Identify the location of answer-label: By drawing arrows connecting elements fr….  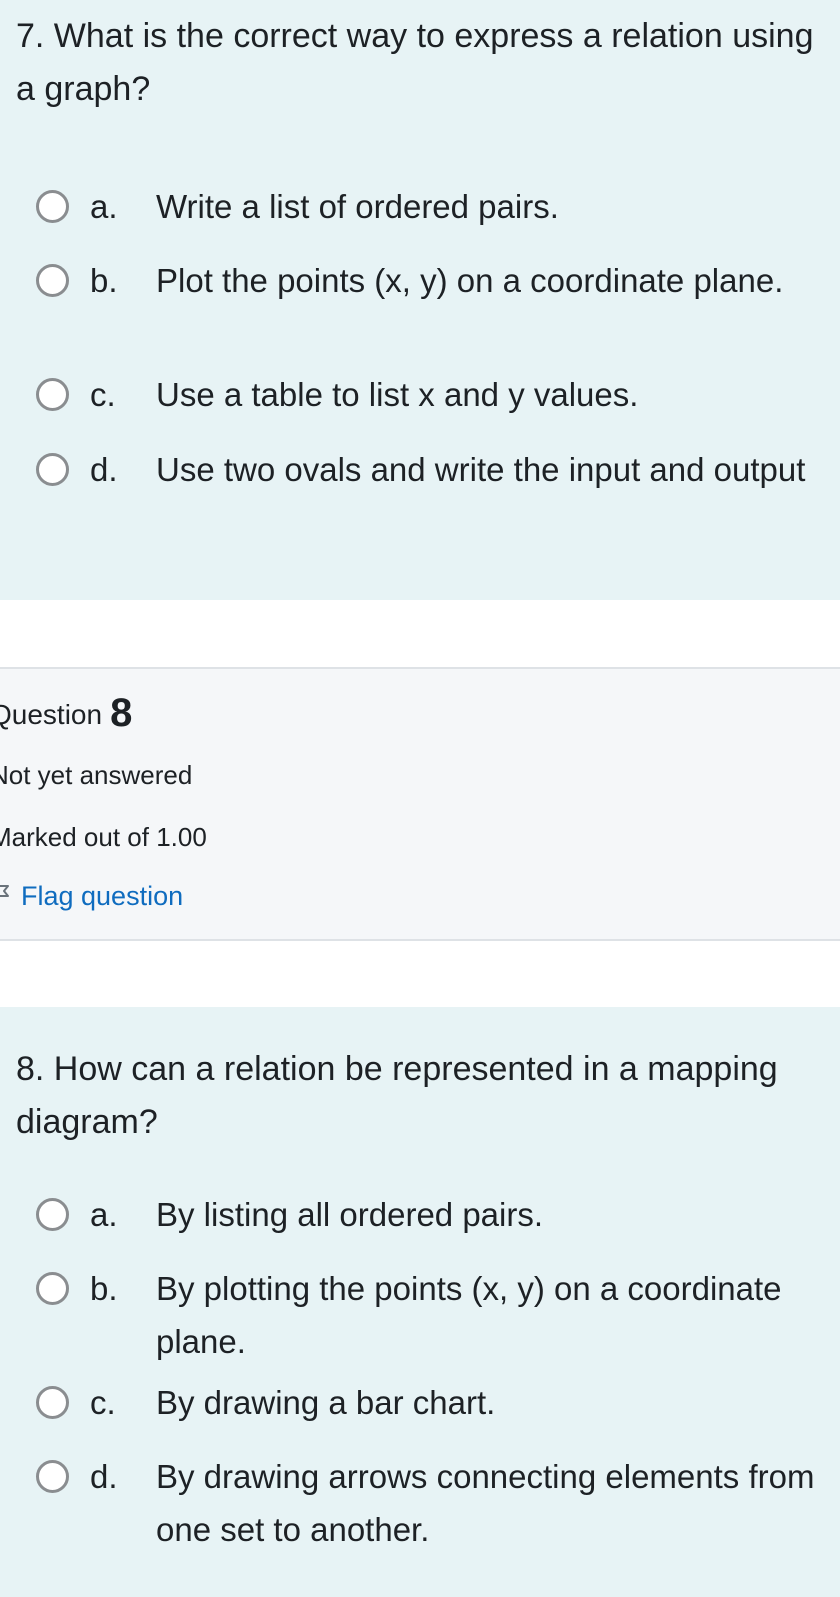
(486, 1503).